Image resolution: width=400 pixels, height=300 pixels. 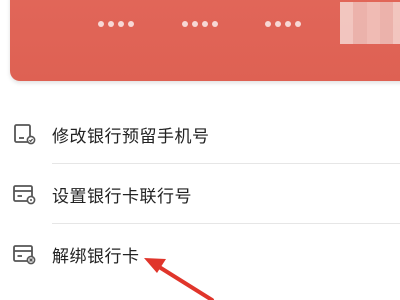 What do you see at coordinates (122, 196) in the screenshot?
I see `menu-item-label: 设置银行卡联行号` at bounding box center [122, 196].